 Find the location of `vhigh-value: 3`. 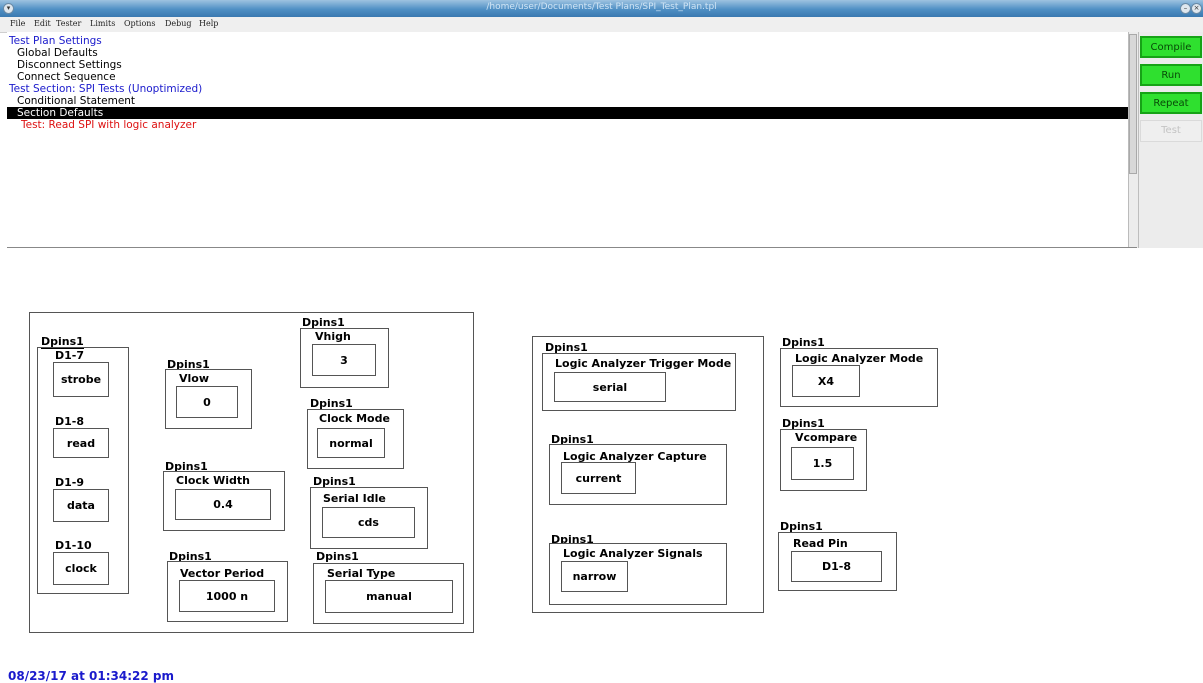

vhigh-value: 3 is located at coordinates (344, 360).